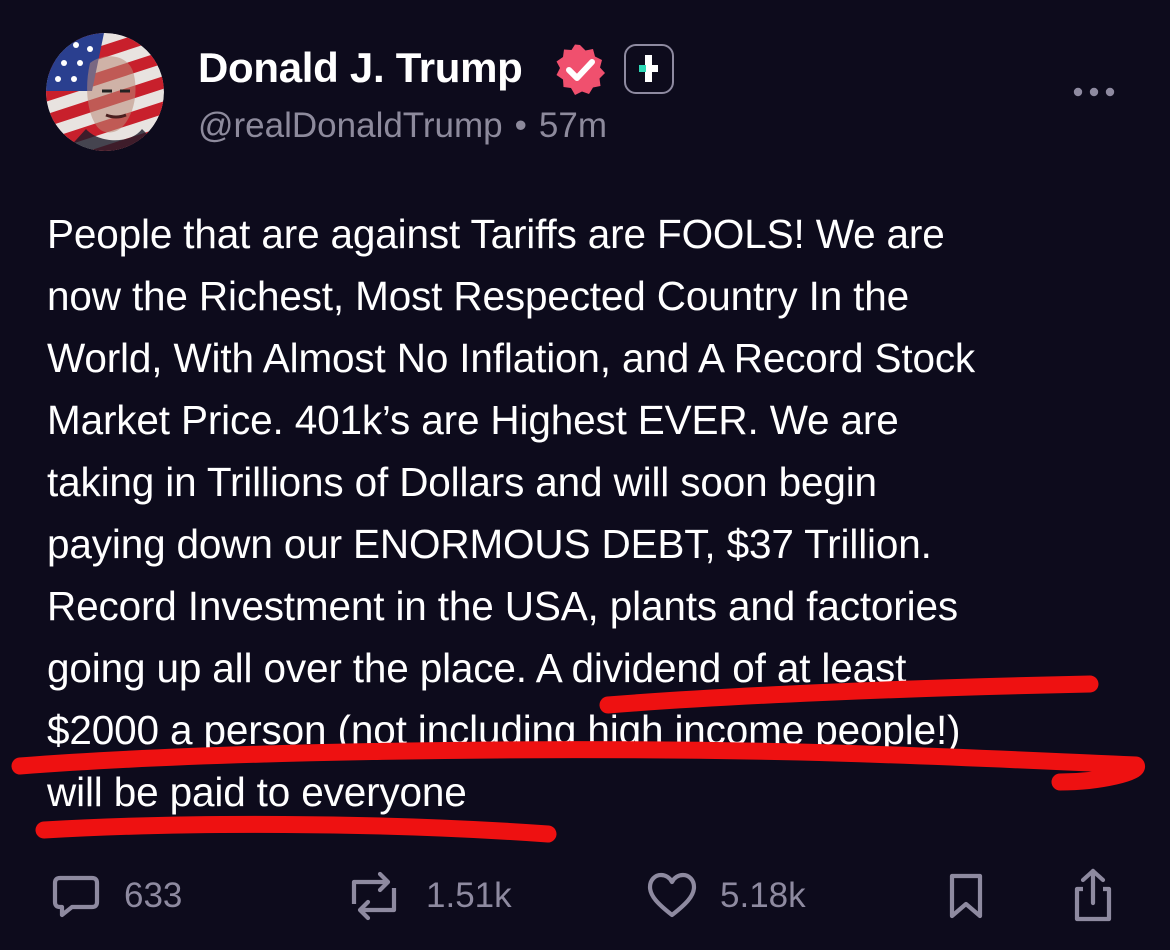 The width and height of the screenshot is (1170, 950). I want to click on share-action, so click(1093, 896).